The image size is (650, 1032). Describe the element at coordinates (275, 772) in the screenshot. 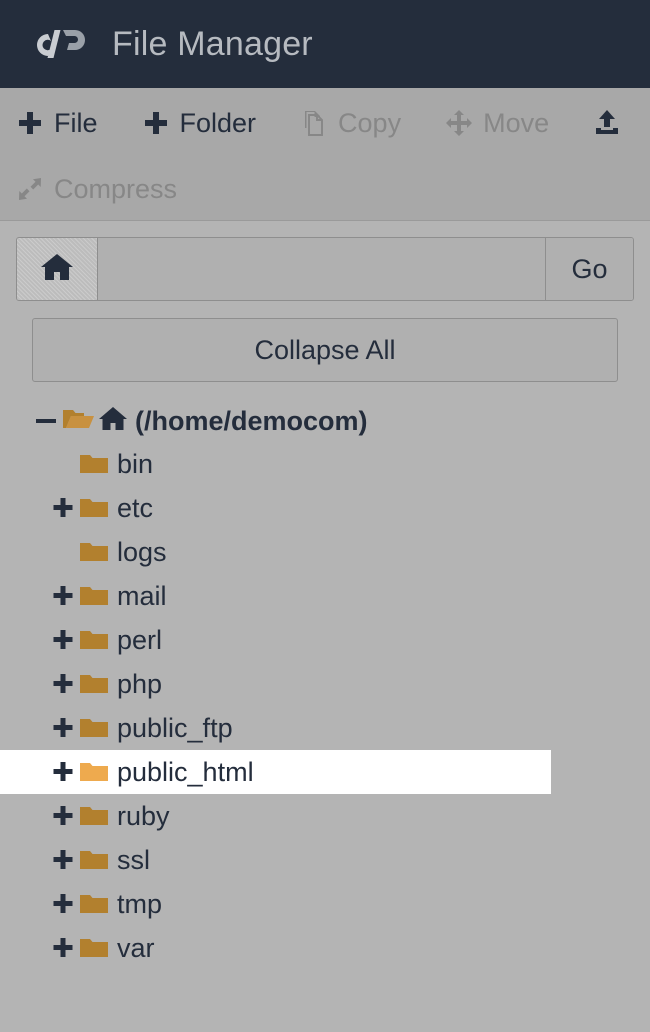

I see `tree-item-public_html: public_html` at that location.